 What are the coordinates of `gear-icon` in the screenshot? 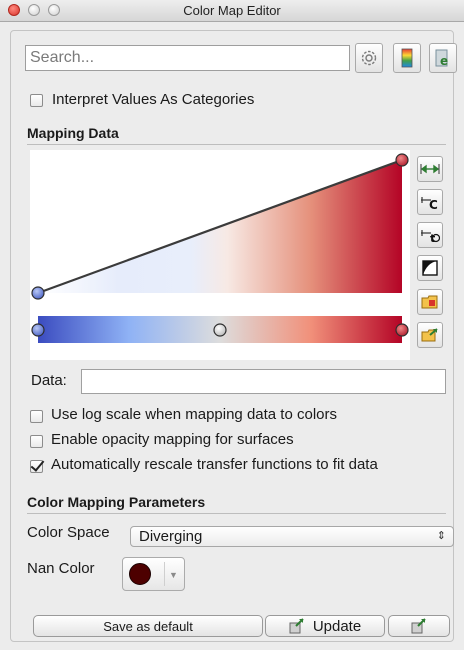 It's located at (369, 58).